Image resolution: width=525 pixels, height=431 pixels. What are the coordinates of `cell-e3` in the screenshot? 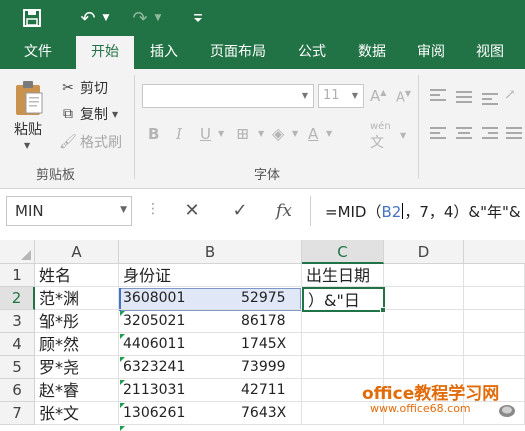 It's located at (494, 321).